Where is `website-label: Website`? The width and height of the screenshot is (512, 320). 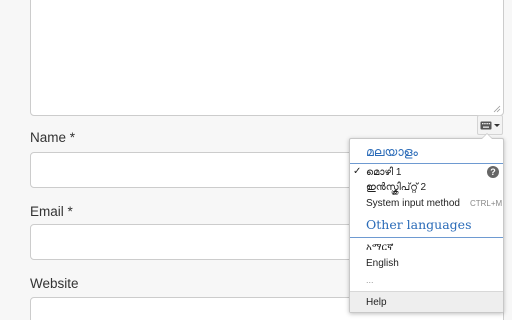
website-label: Website is located at coordinates (54, 283).